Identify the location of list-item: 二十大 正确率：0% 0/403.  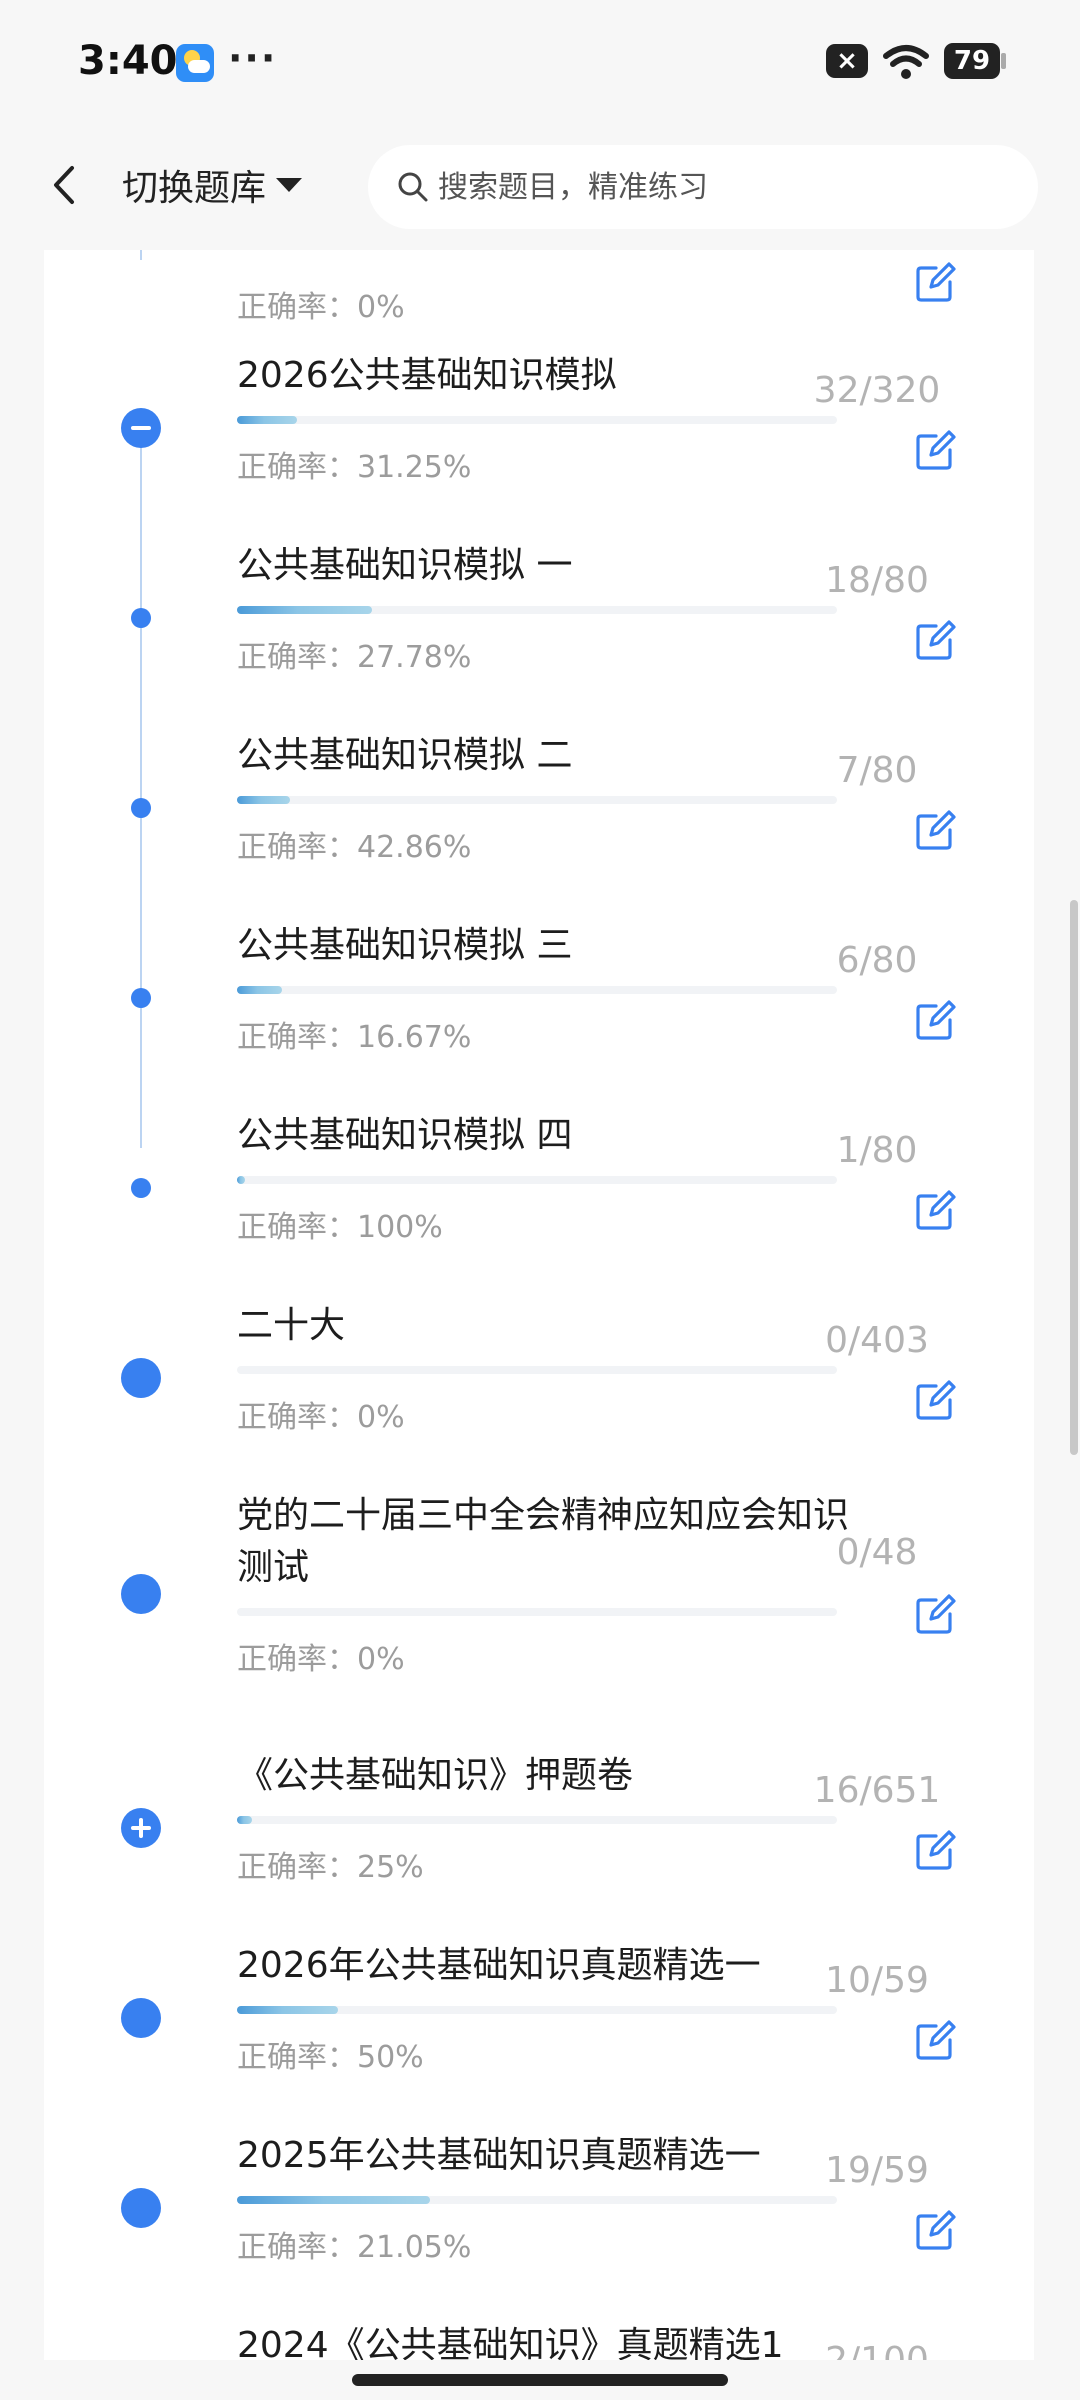
(539, 1375).